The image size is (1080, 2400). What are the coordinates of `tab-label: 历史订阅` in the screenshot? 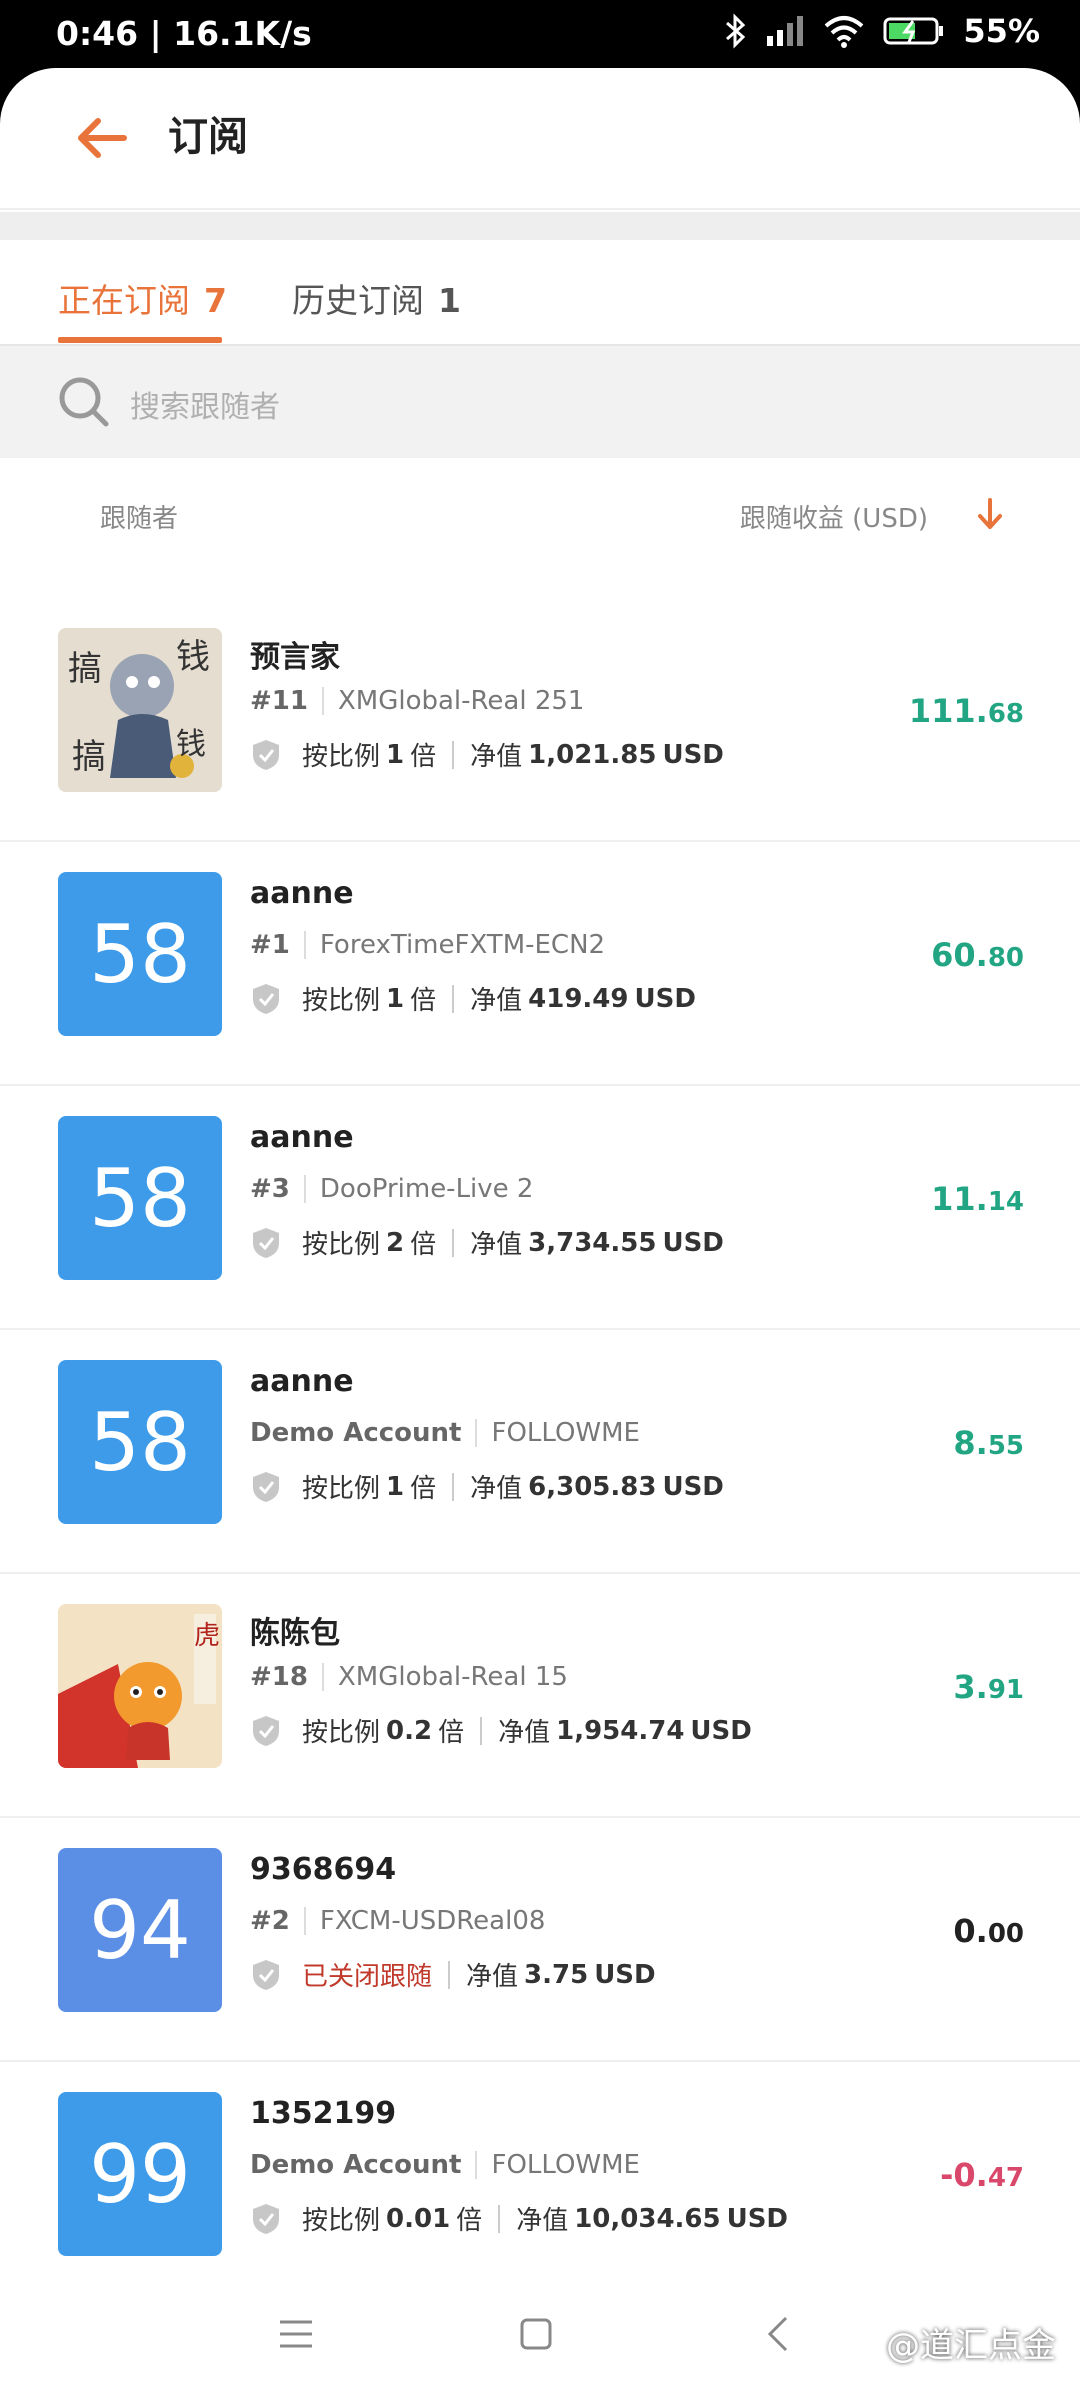 It's located at (358, 300).